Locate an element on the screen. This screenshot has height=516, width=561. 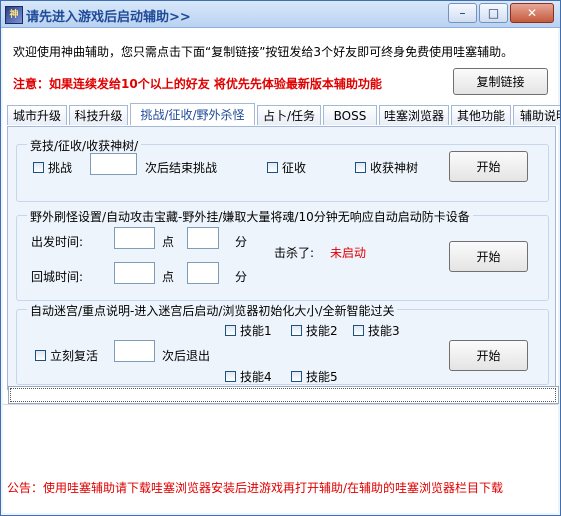
skill5-checkbox: 技能5 is located at coordinates (314, 376).